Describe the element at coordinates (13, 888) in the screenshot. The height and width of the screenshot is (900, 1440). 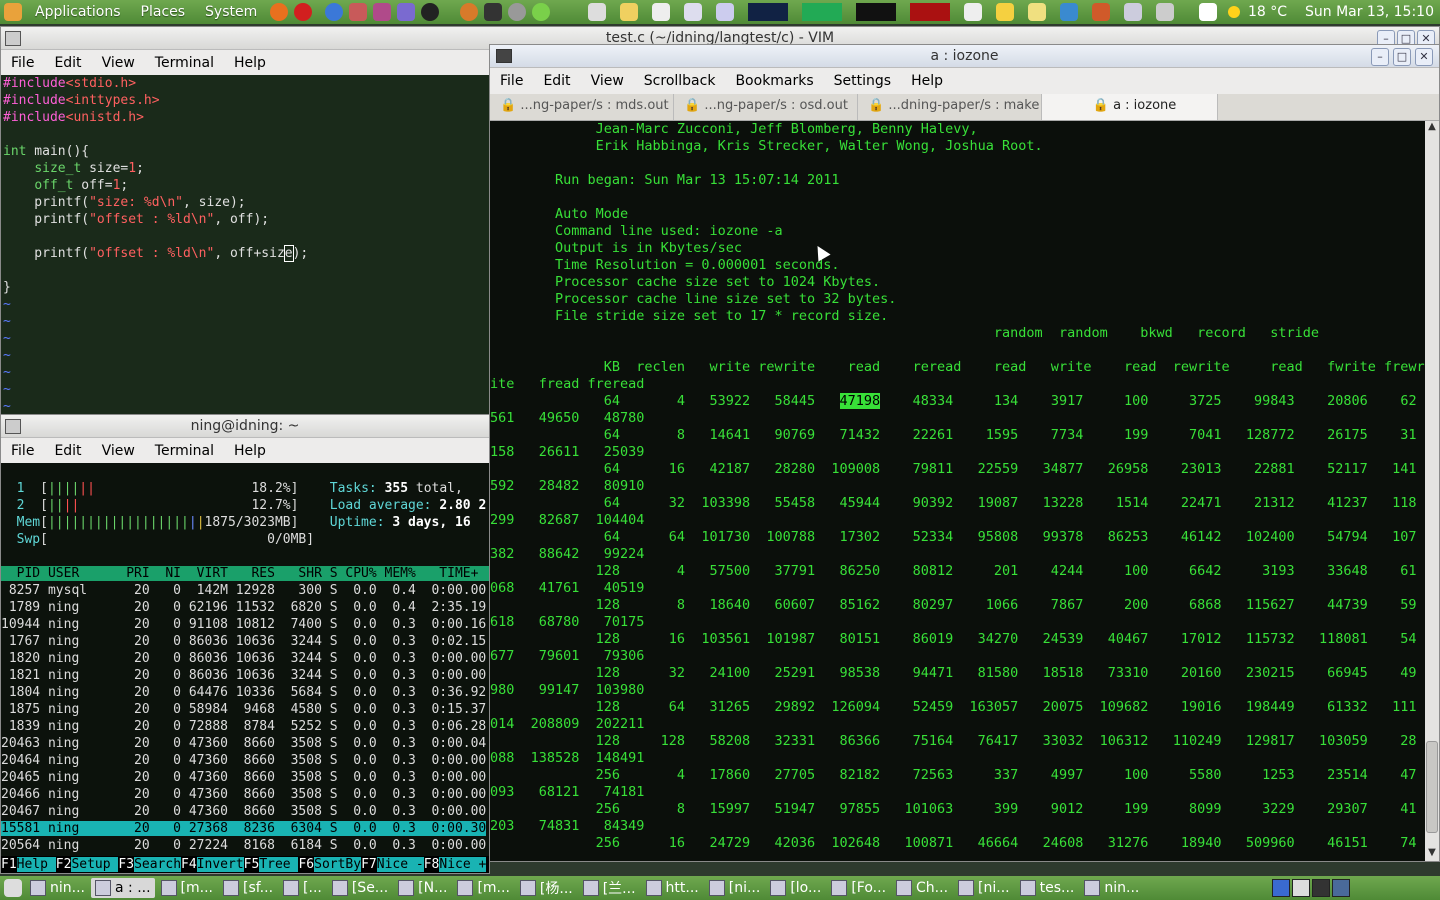
I see `show-desktop-icon` at that location.